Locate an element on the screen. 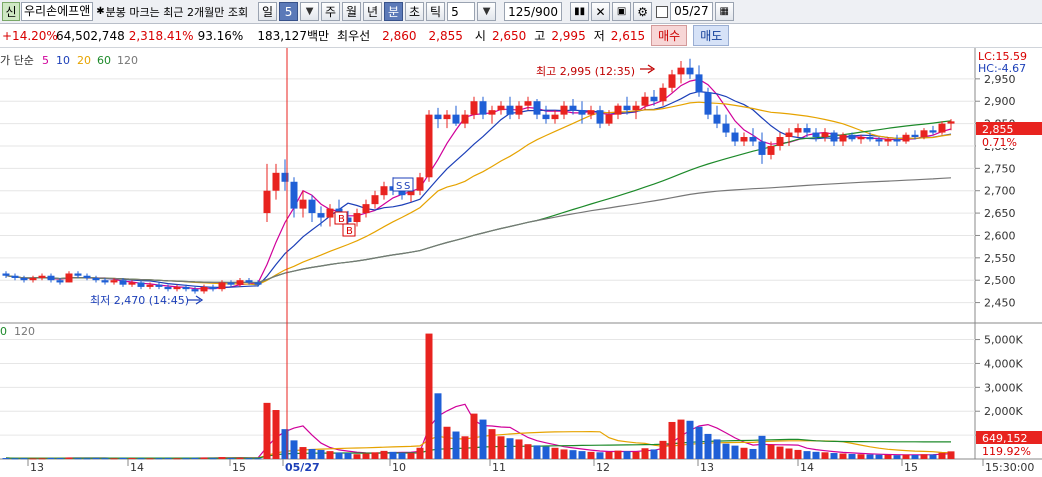 This screenshot has width=1042, height=477. legend-ma60: 60 is located at coordinates (104, 60).